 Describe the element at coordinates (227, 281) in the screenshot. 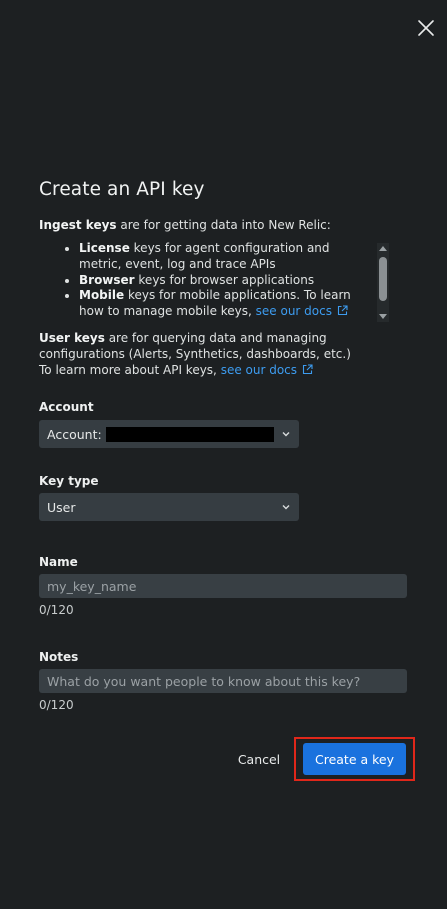

I see `list-item: Browser keys for browser applications` at that location.